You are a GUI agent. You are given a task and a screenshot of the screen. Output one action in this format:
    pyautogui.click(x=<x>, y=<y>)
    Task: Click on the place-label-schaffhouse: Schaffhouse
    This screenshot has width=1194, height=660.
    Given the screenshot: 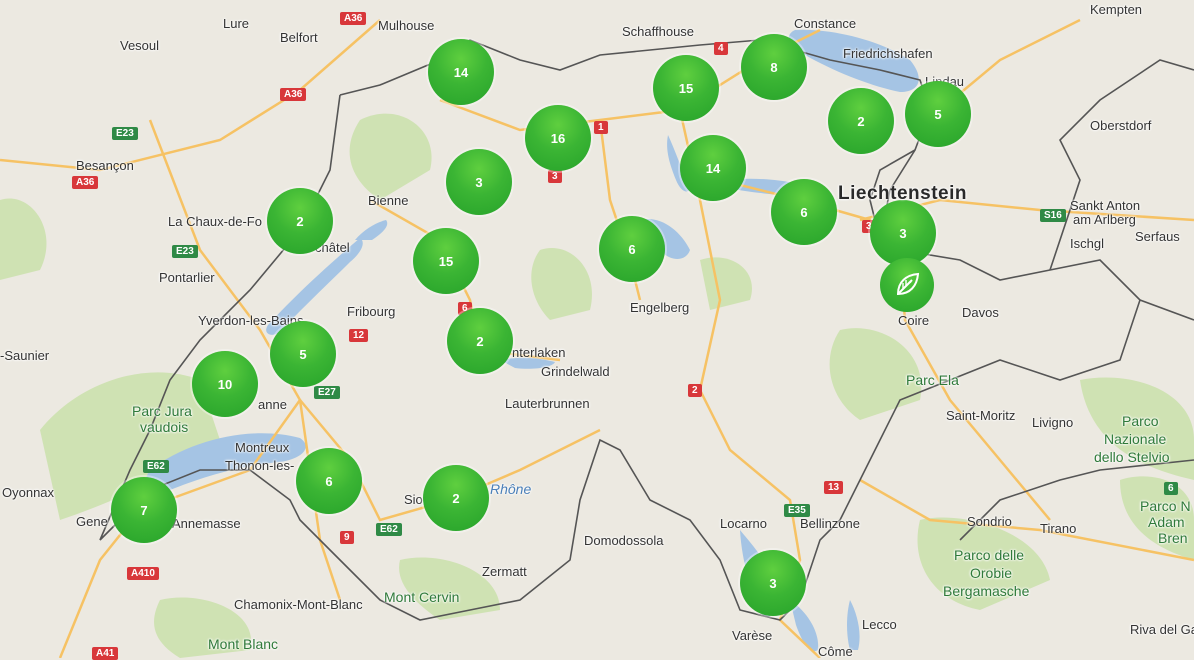 What is the action you would take?
    pyautogui.click(x=658, y=31)
    